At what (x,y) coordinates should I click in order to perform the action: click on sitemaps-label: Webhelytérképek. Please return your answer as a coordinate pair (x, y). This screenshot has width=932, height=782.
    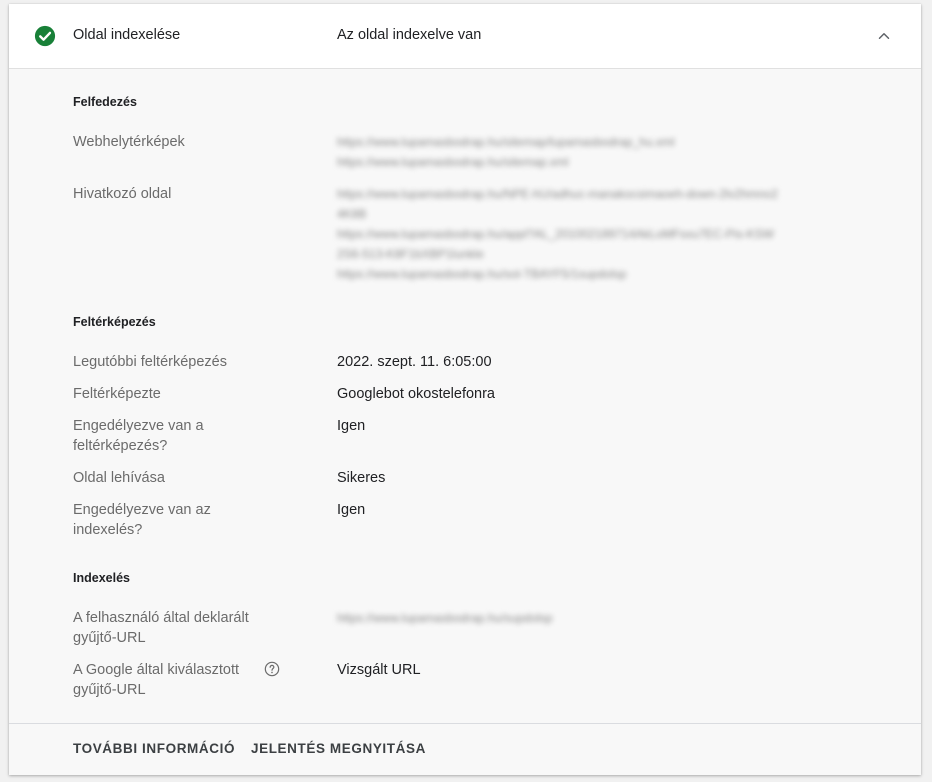
    Looking at the image, I should click on (129, 142).